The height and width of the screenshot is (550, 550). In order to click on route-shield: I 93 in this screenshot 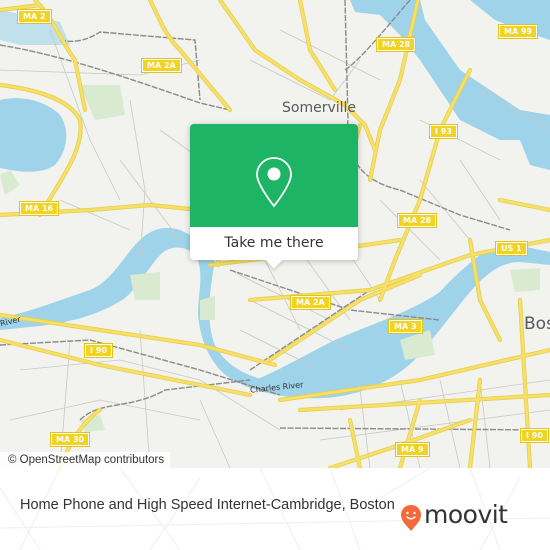, I will do `click(443, 131)`.